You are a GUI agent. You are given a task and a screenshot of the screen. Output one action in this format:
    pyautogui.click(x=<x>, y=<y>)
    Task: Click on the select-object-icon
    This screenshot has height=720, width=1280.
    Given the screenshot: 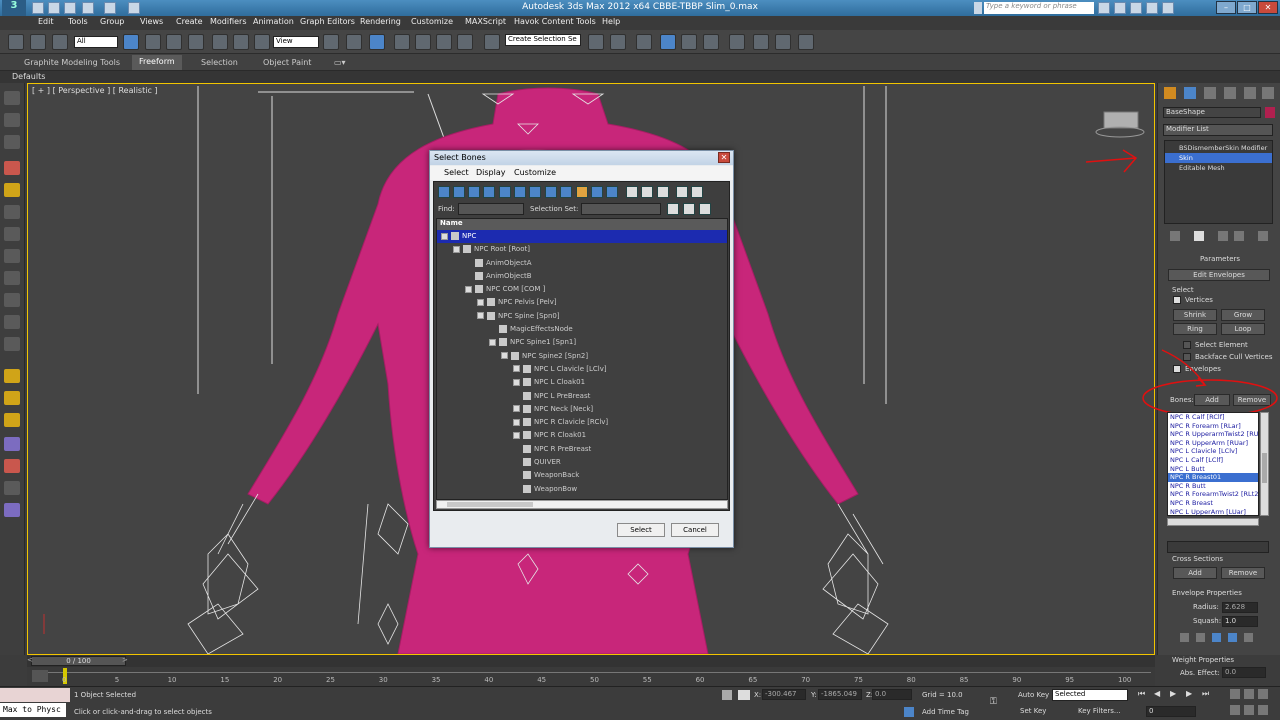 What is the action you would take?
    pyautogui.click(x=131, y=42)
    